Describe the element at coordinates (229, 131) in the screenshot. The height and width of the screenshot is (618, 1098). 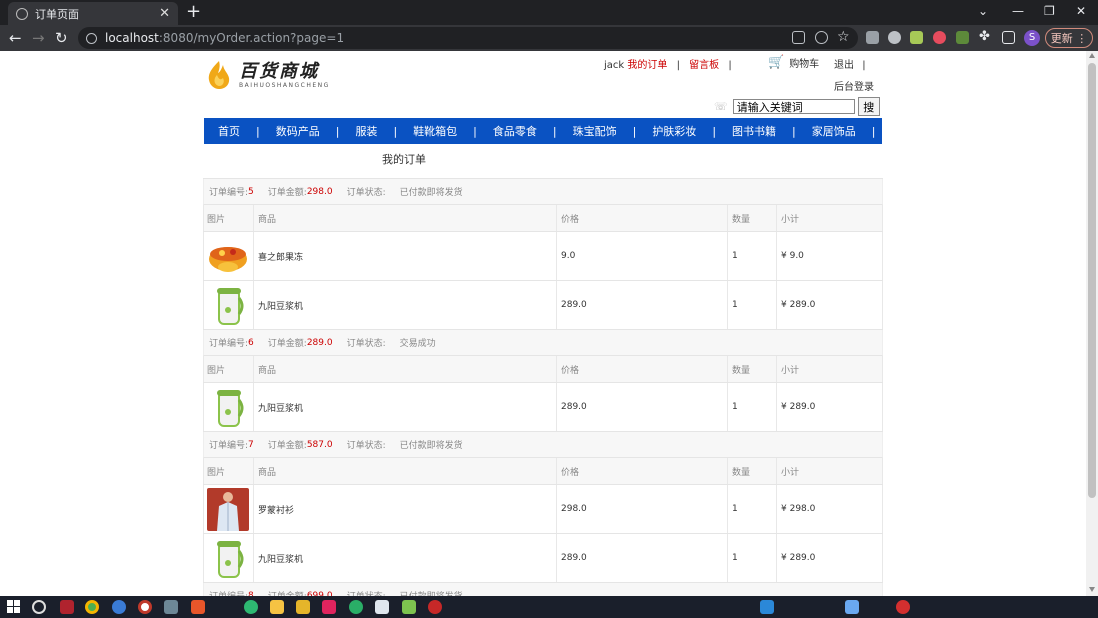
I see `category-link: 首页` at that location.